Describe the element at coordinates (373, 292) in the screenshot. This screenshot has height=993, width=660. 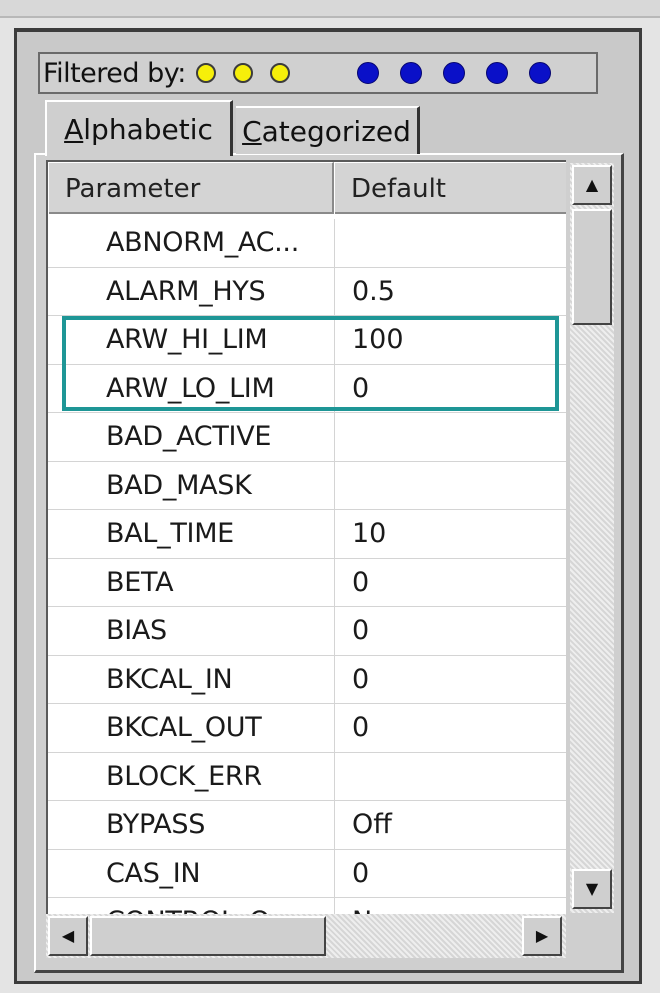
I see `parameter-default: 0.5` at that location.